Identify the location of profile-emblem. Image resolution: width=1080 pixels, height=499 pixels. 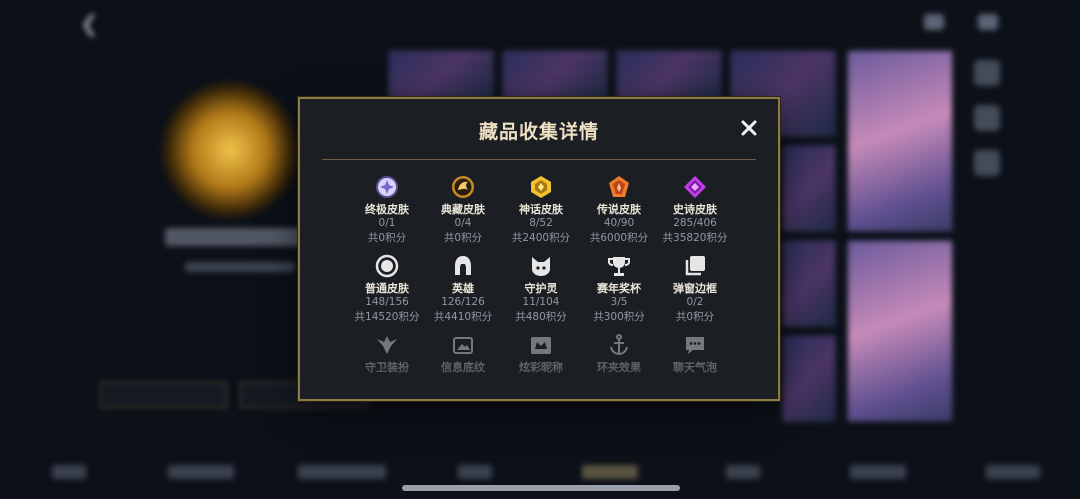
(230, 150).